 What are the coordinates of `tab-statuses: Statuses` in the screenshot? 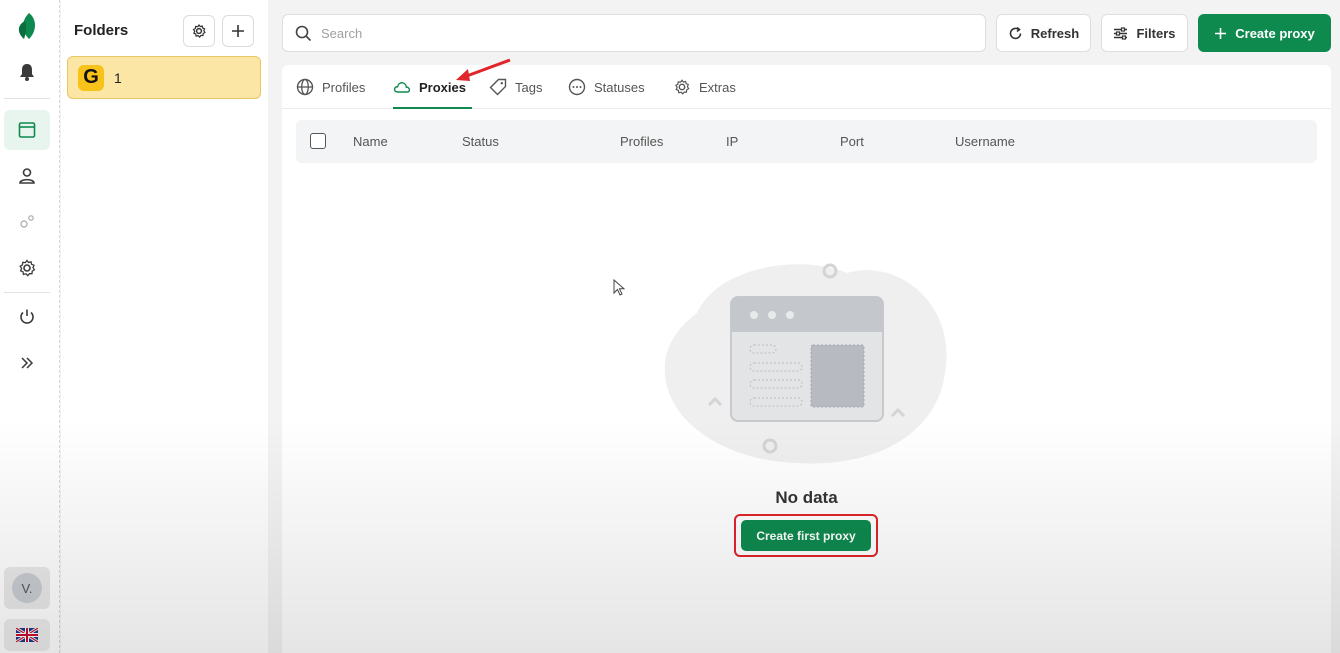 It's located at (606, 87).